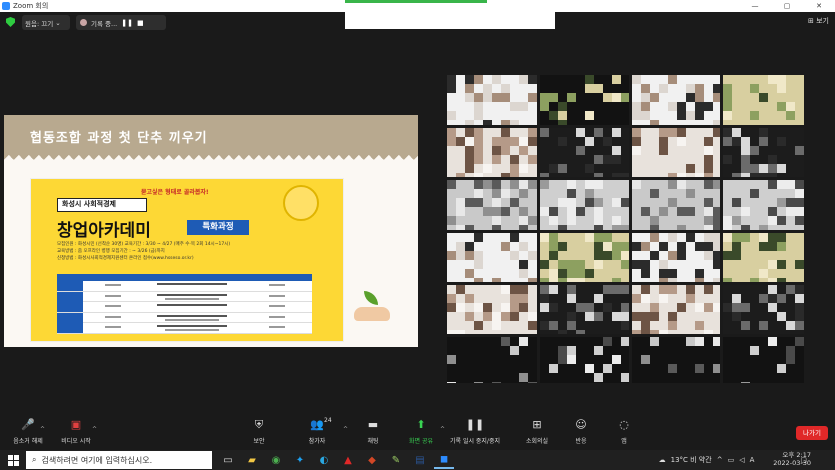 The image size is (835, 470). I want to click on windows-start-icon, so click(13, 460).